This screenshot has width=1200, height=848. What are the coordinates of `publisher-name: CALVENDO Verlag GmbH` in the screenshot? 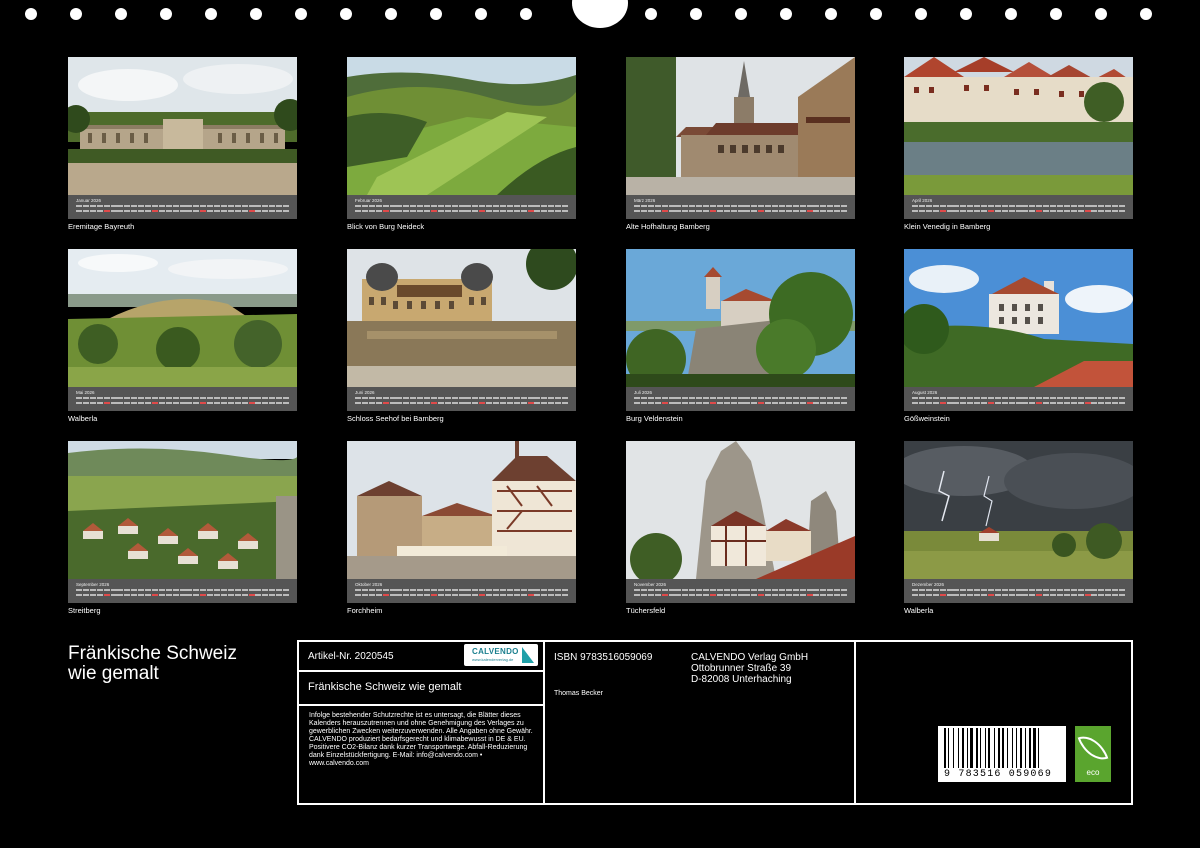 It's located at (750, 657).